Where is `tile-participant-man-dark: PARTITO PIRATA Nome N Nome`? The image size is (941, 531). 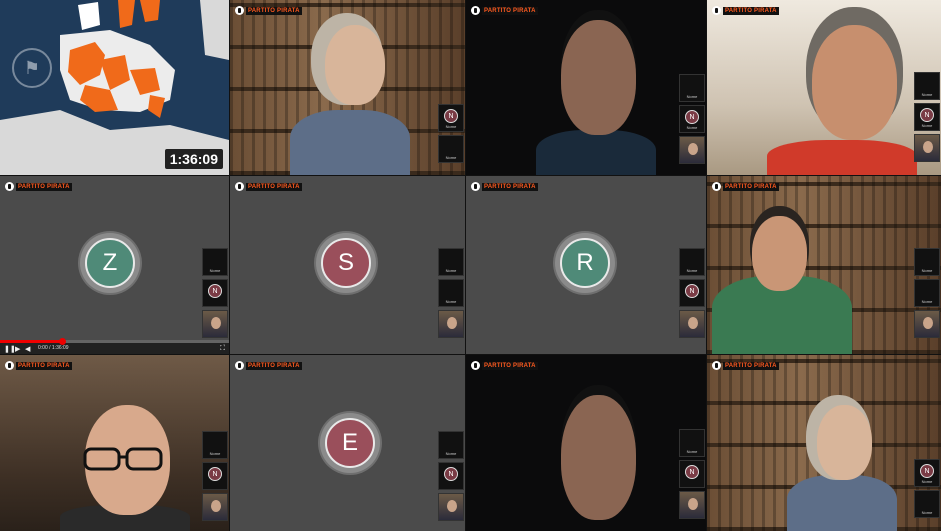
tile-participant-man-dark: PARTITO PIRATA Nome N Nome is located at coordinates (586, 87).